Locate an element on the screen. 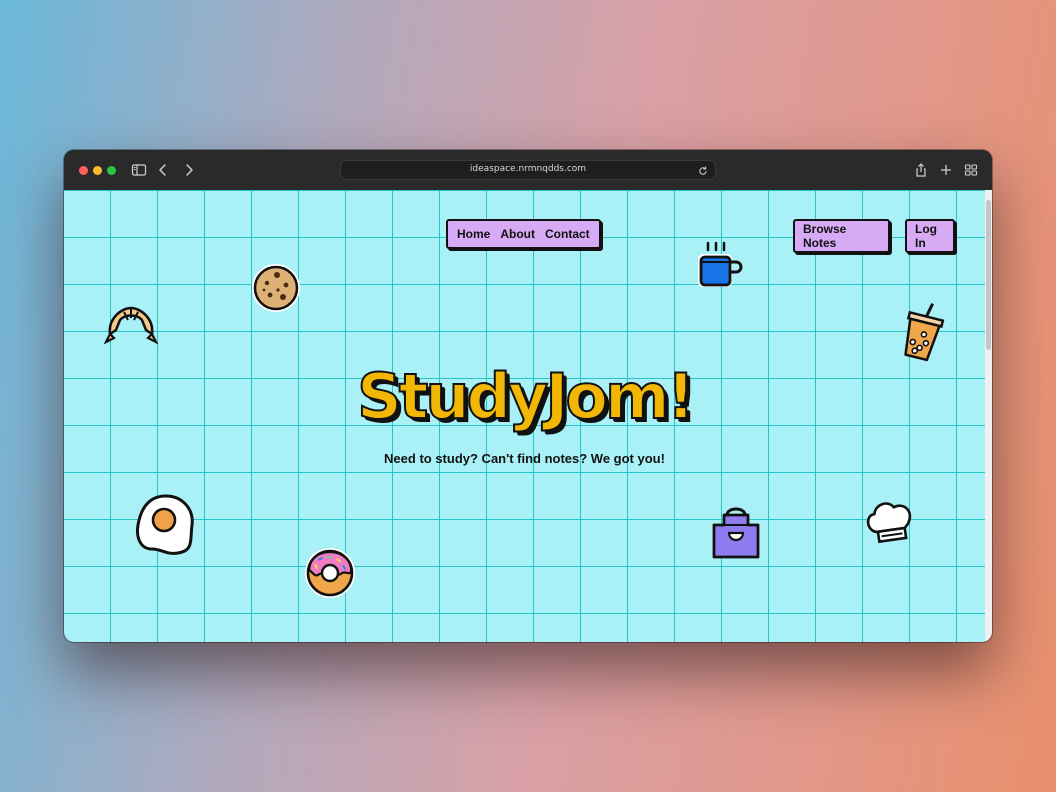 The image size is (1056, 792). nav-link-home: Home is located at coordinates (473, 234).